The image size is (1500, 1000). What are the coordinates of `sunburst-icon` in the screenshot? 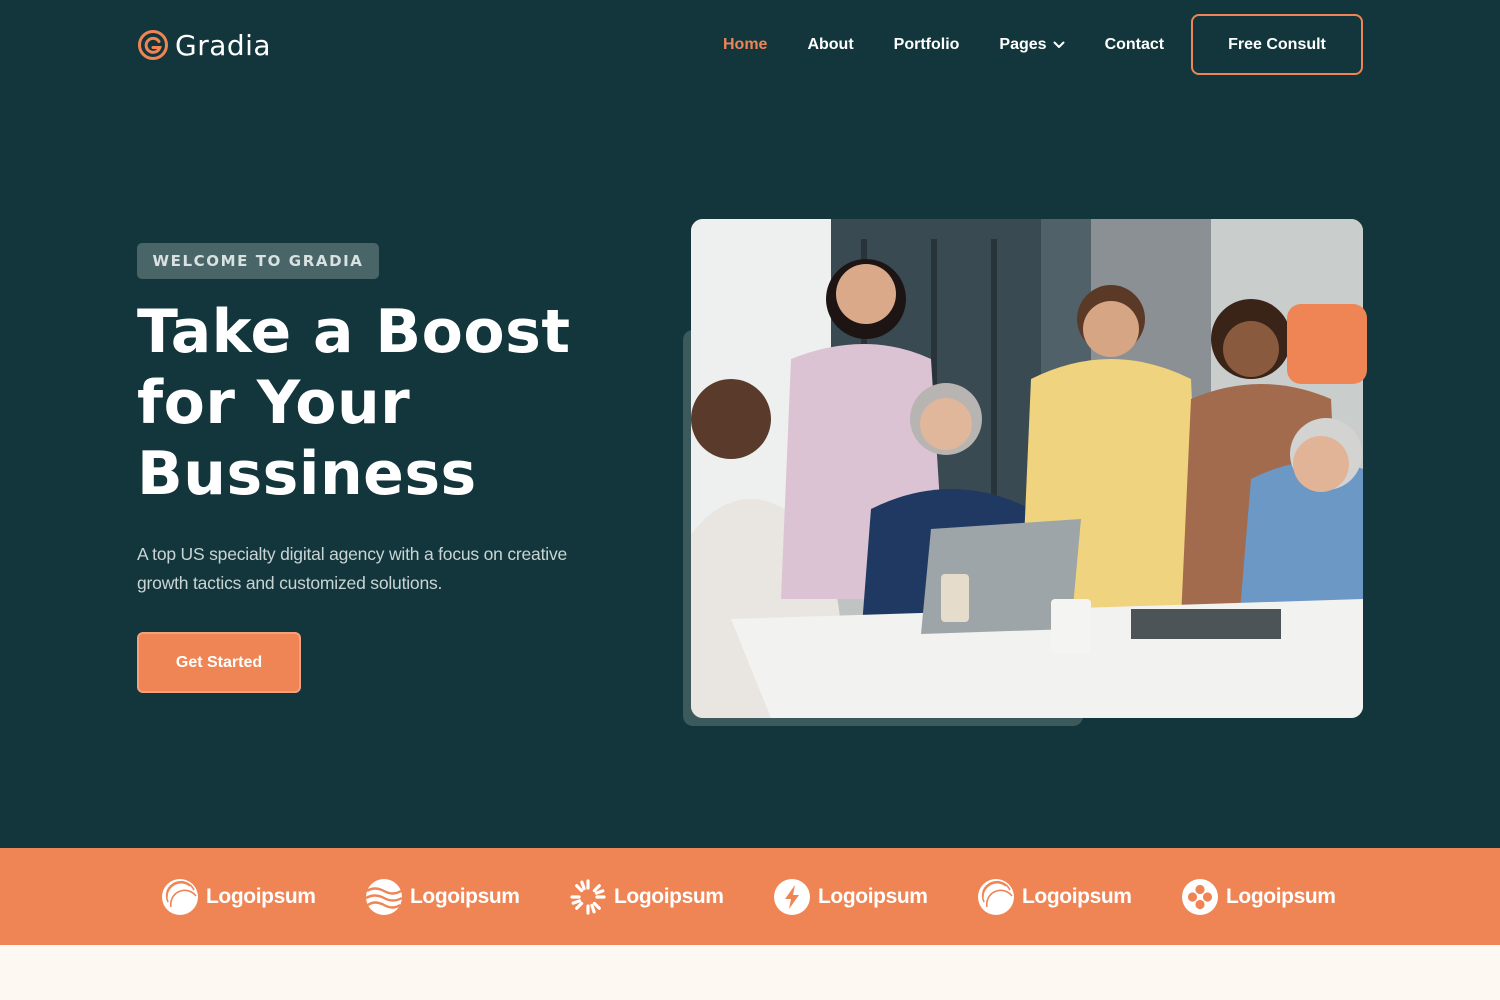 It's located at (588, 897).